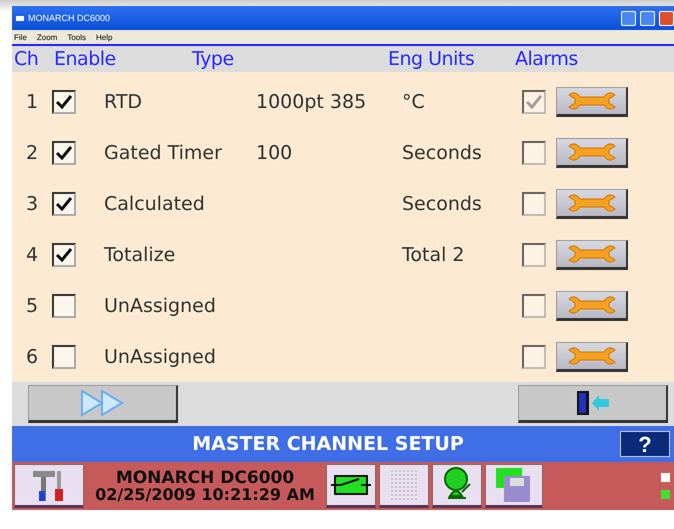 The image size is (674, 529). Describe the element at coordinates (312, 101) in the screenshot. I see `type-detail: 1000pt 385` at that location.